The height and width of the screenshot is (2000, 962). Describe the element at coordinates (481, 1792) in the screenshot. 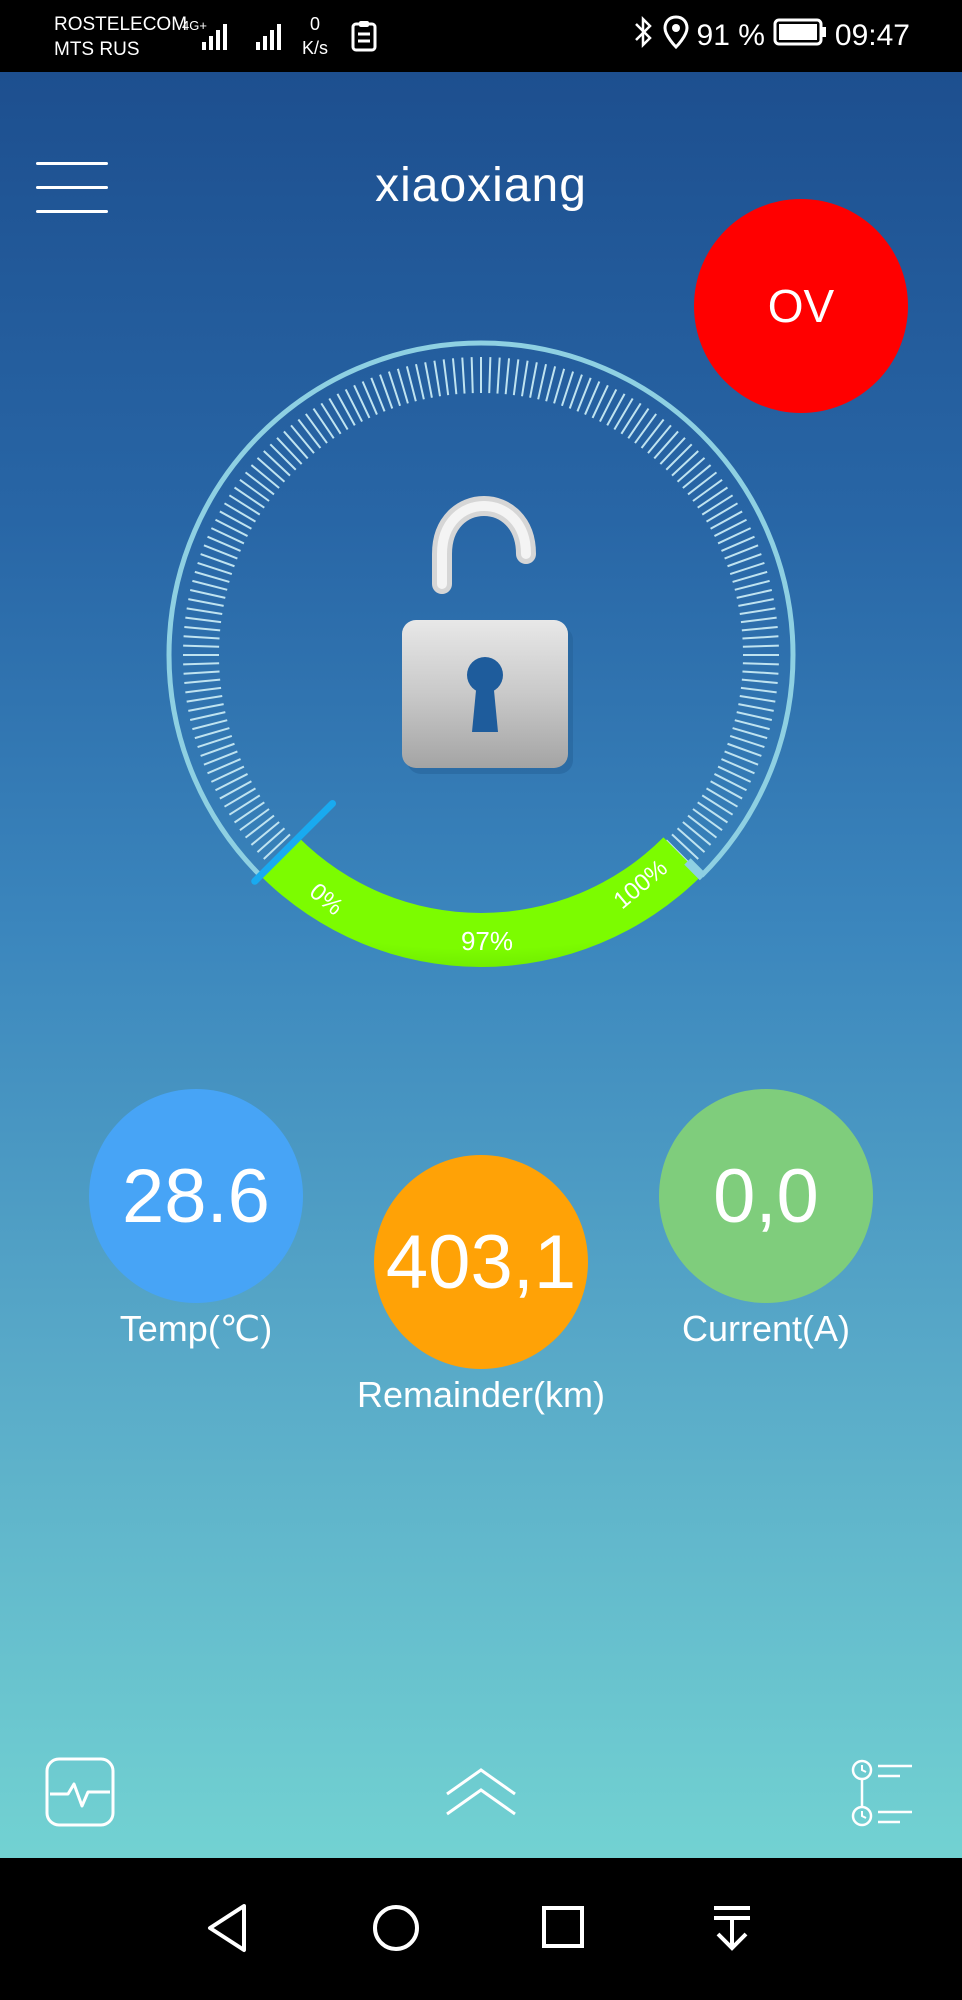

I see `expand-up-button` at that location.